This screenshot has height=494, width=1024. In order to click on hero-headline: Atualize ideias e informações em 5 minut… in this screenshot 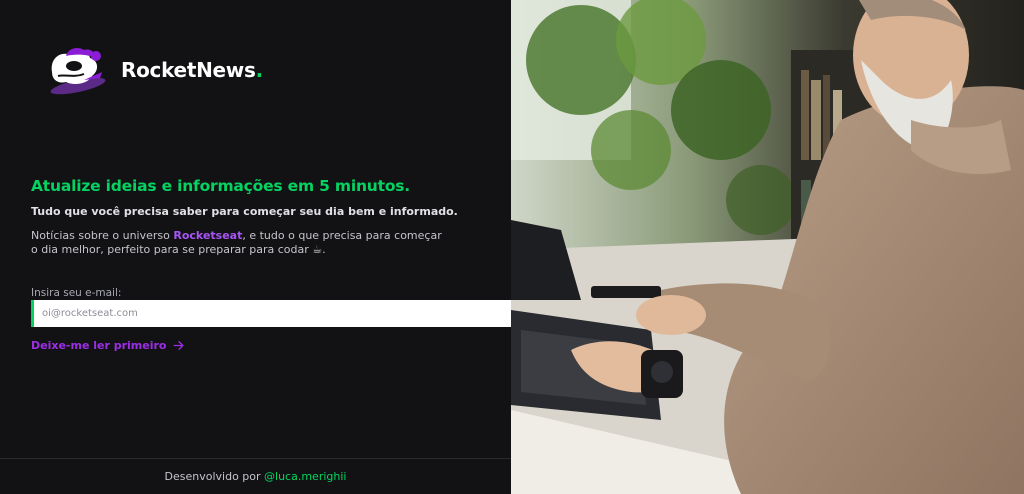, I will do `click(220, 186)`.